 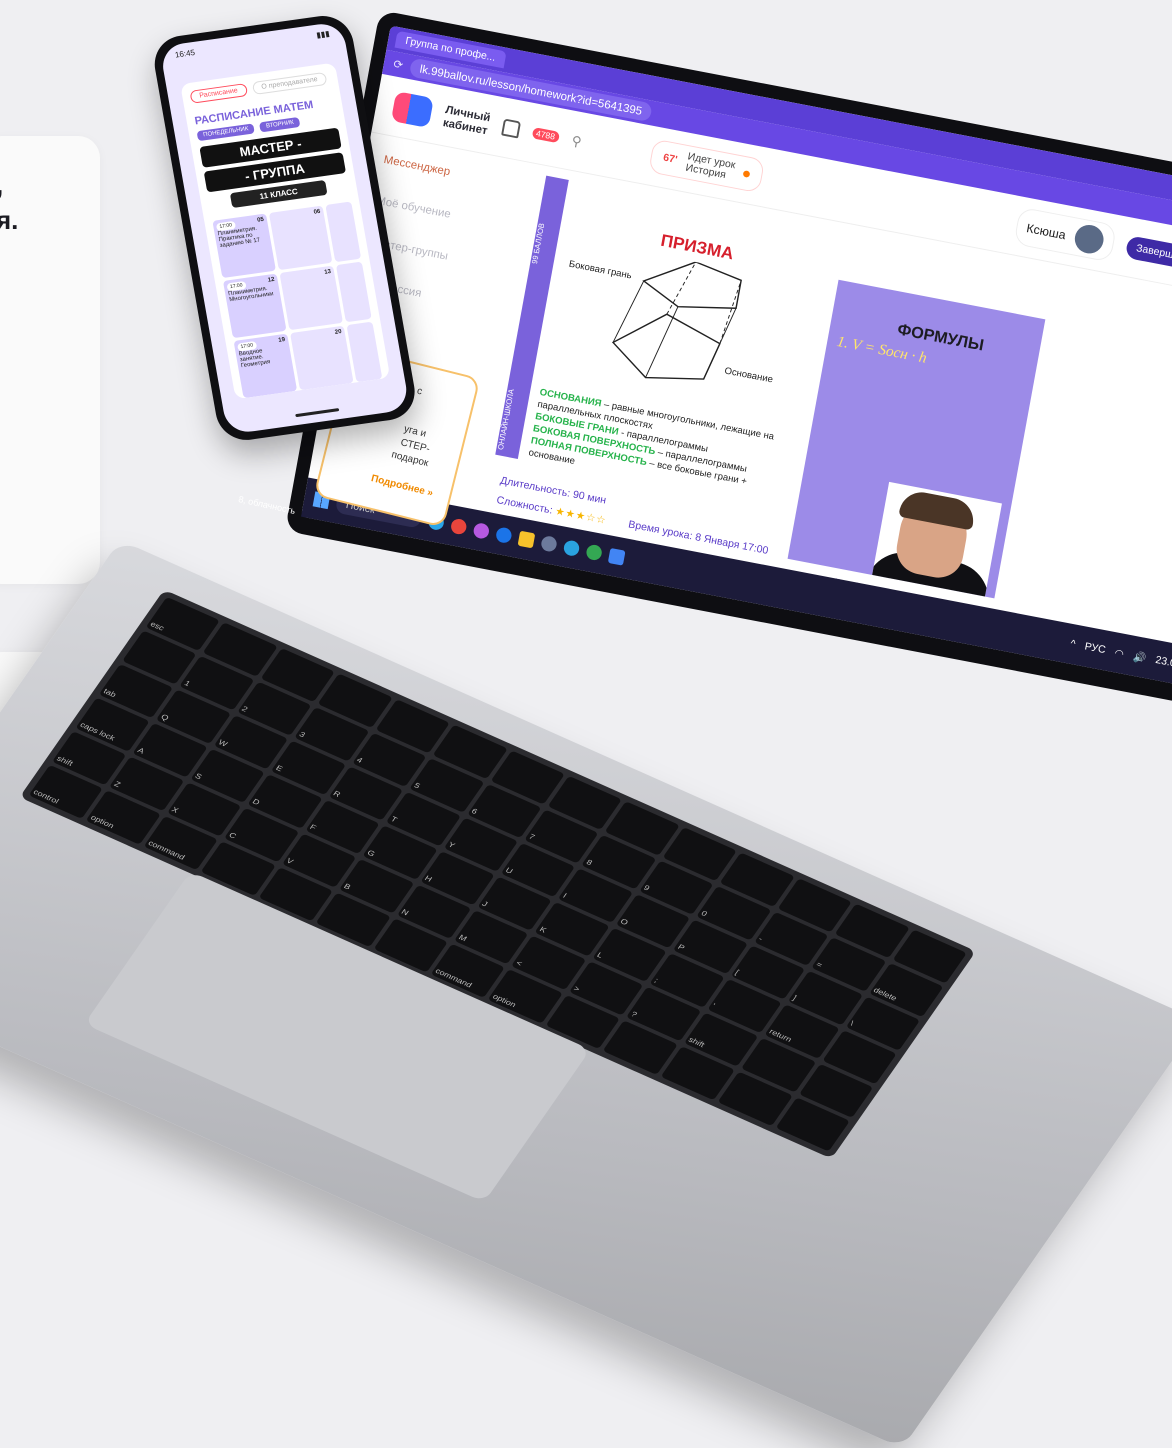 I want to click on schedule-cell: 06, so click(x=300, y=238).